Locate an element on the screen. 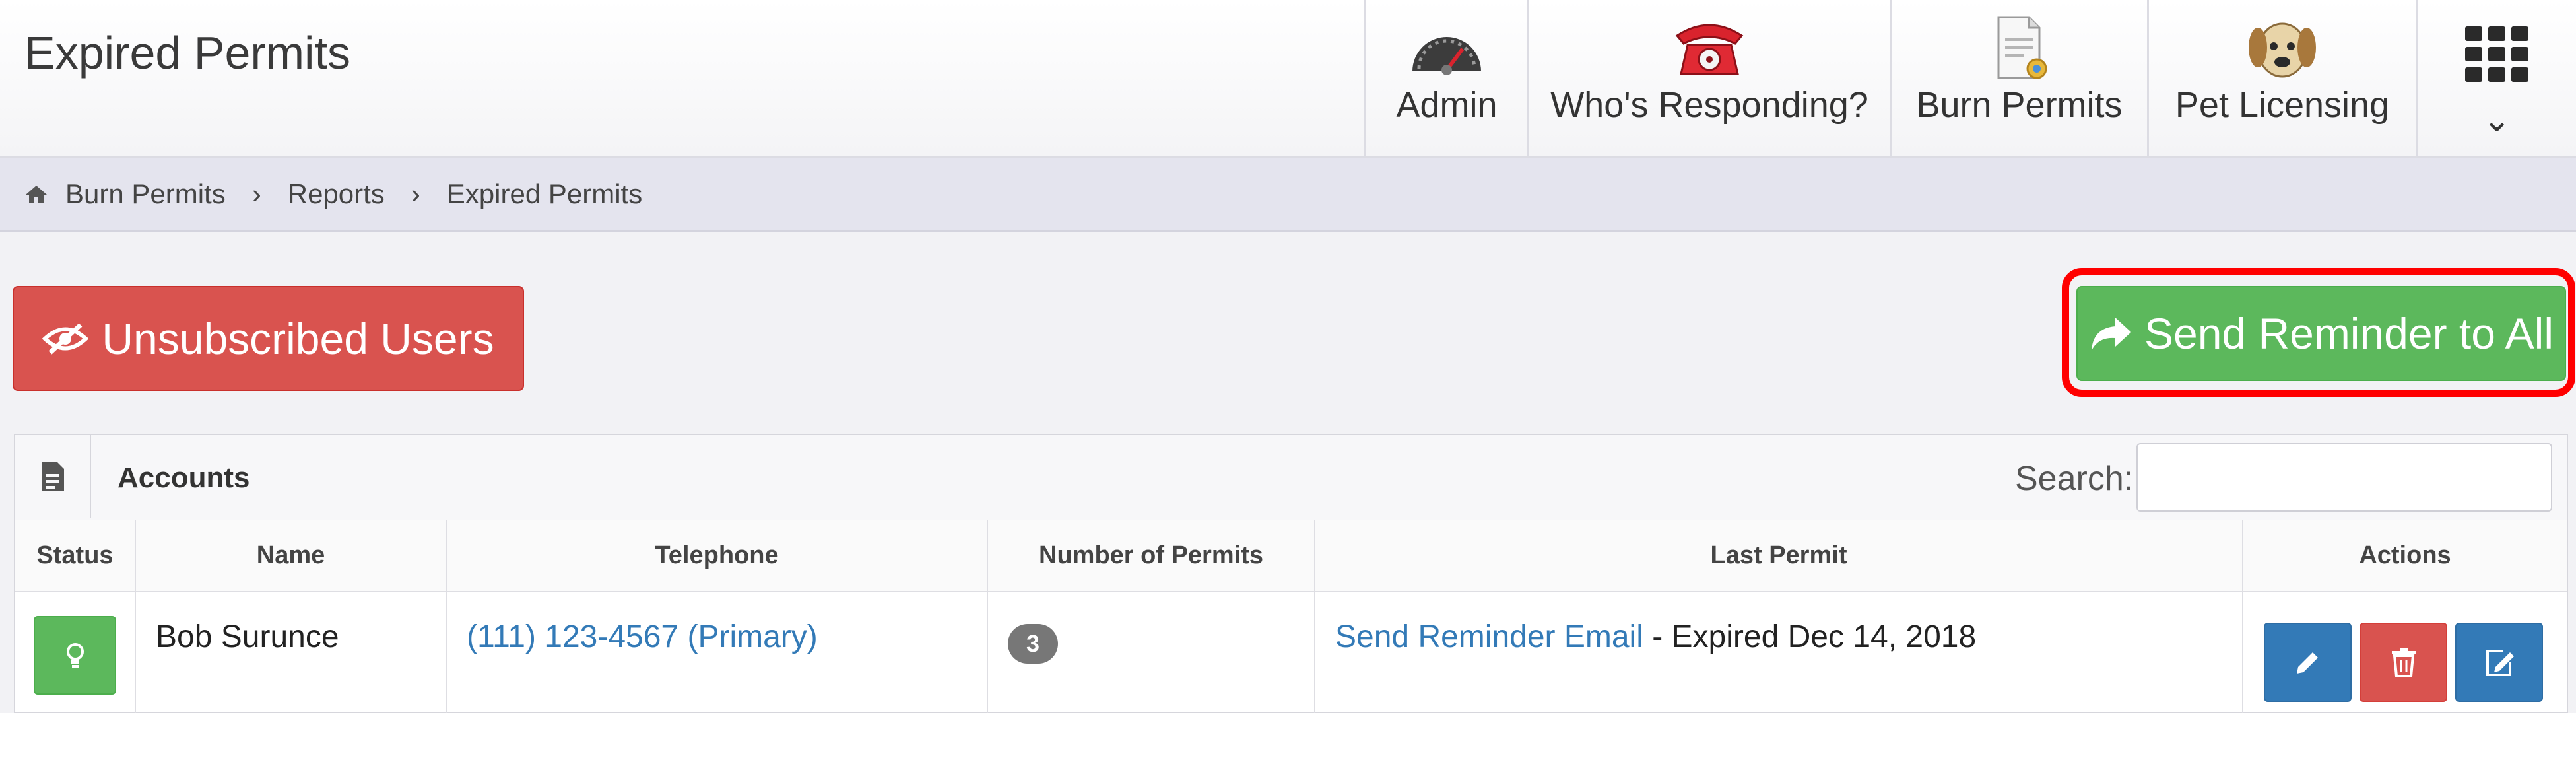  send-reminder-to-all-label: Send Reminder to All is located at coordinates (2349, 333).